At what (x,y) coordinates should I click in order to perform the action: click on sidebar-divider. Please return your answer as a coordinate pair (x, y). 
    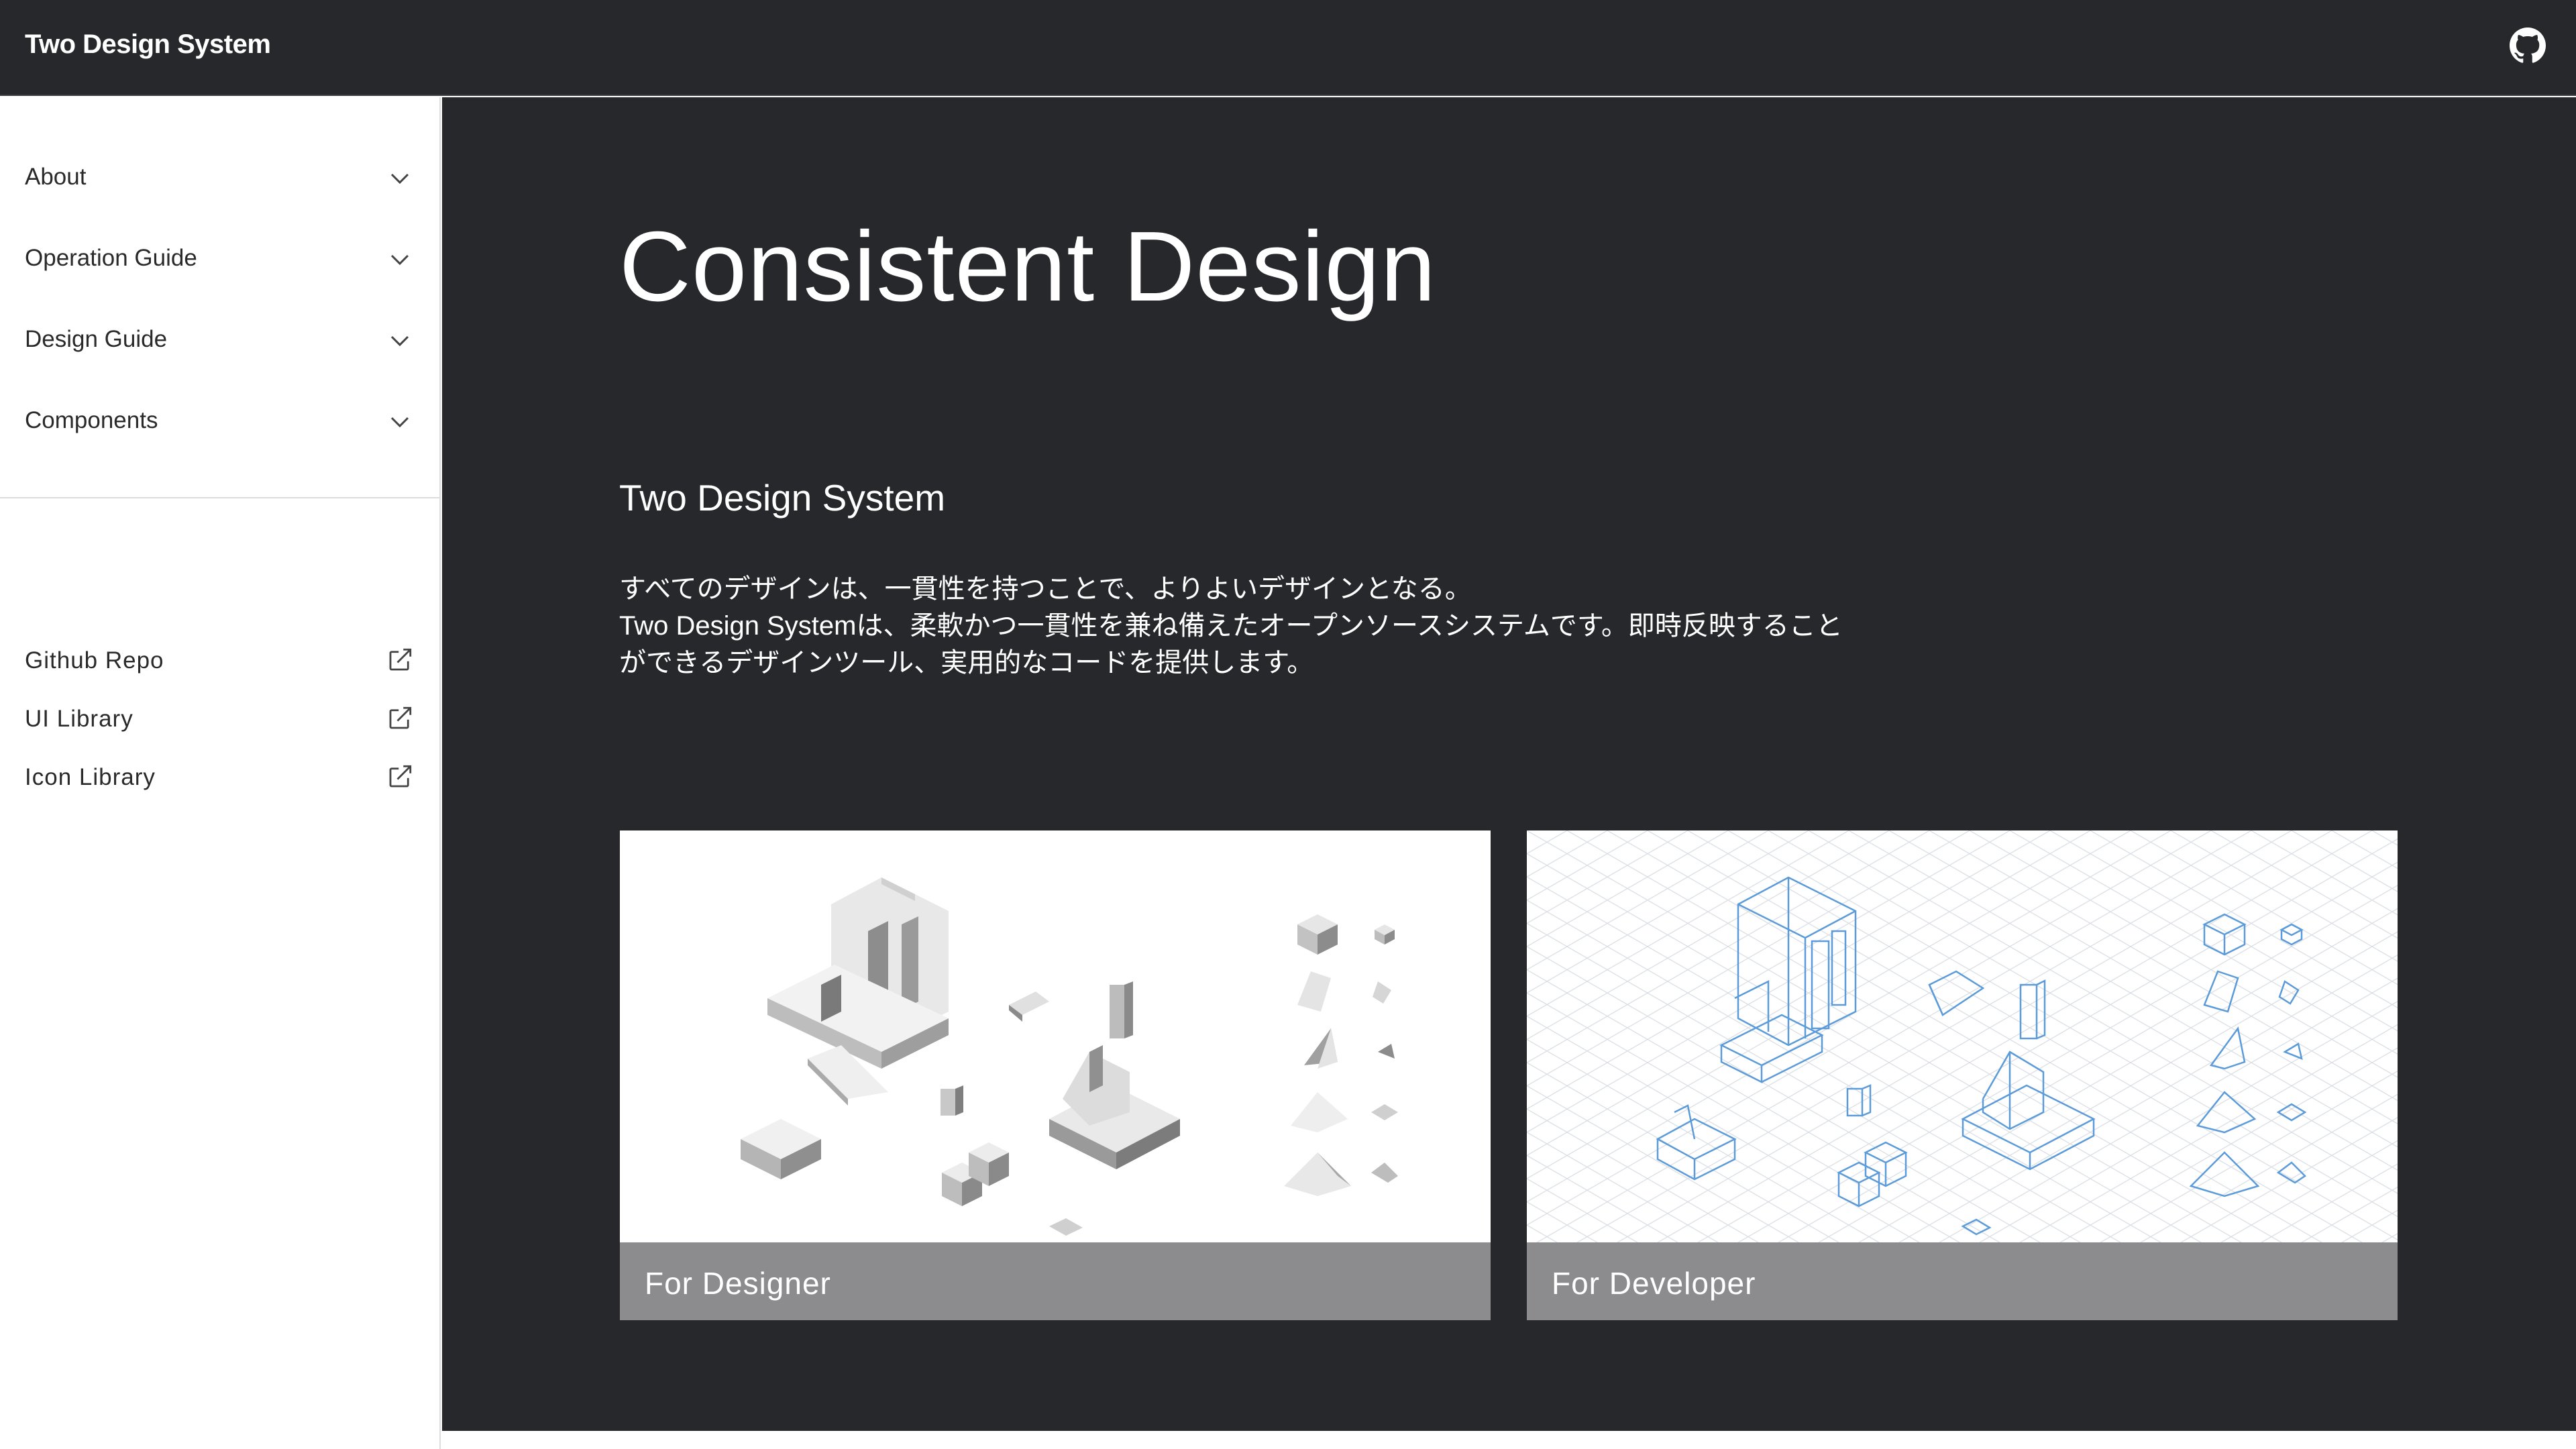
    Looking at the image, I should click on (219, 497).